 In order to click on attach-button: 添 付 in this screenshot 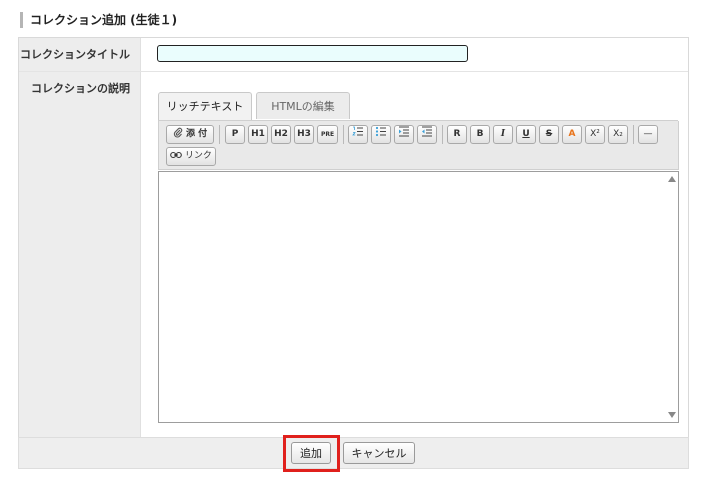, I will do `click(190, 134)`.